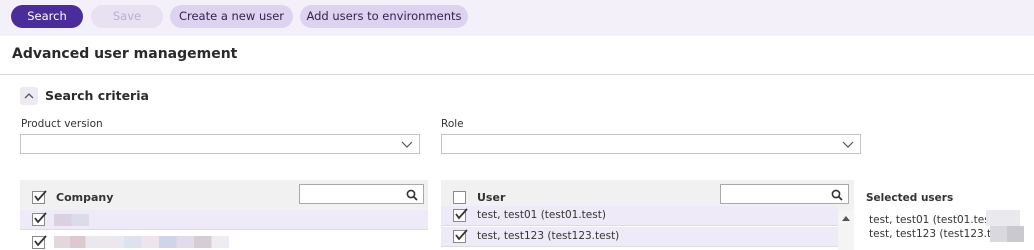 The image size is (1034, 250). I want to click on user-row-name: test, test123 (test123.test), so click(548, 236).